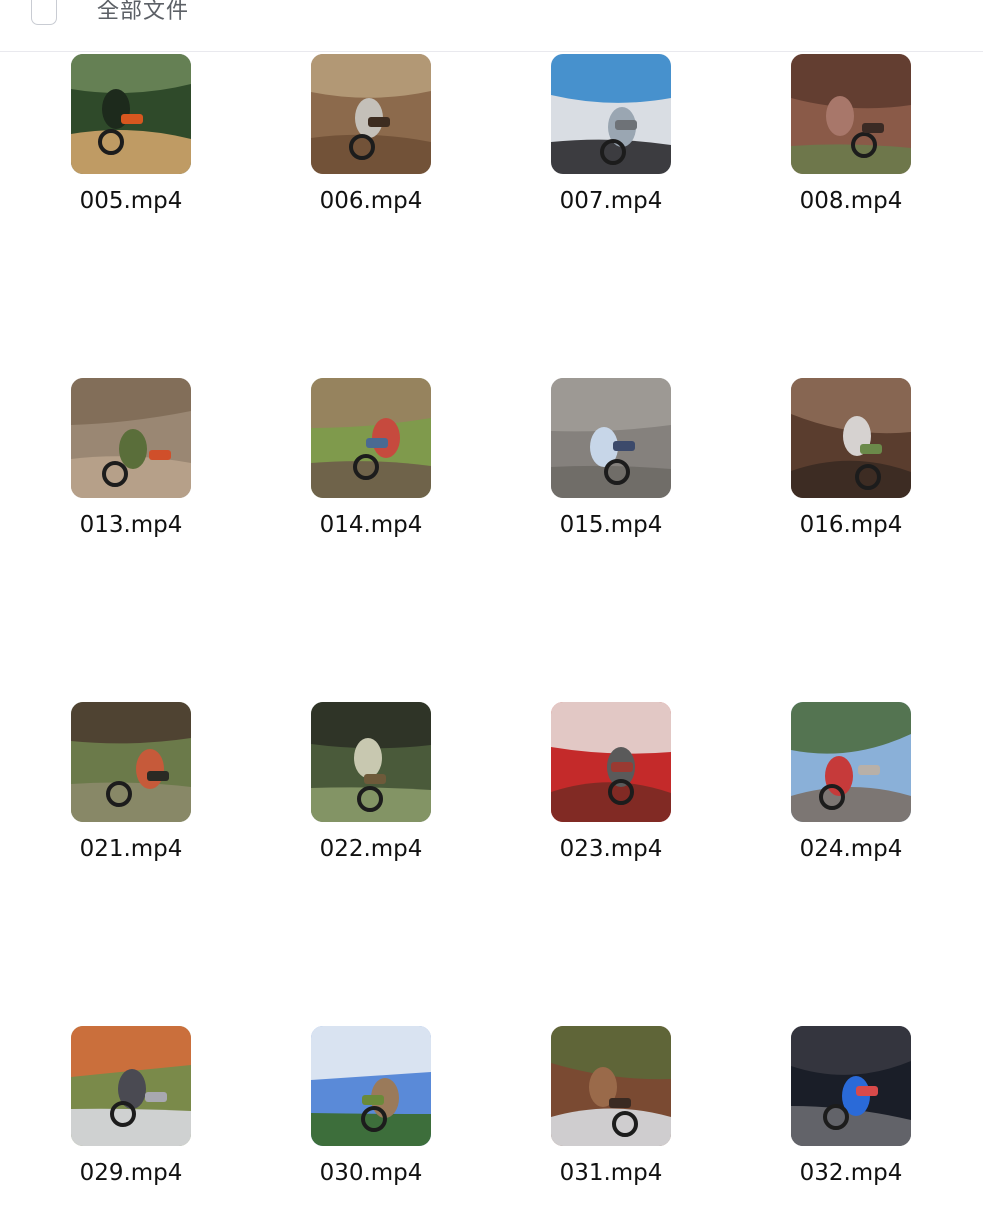 The height and width of the screenshot is (1206, 983). What do you see at coordinates (611, 849) in the screenshot?
I see `file-name: 023.mp4` at bounding box center [611, 849].